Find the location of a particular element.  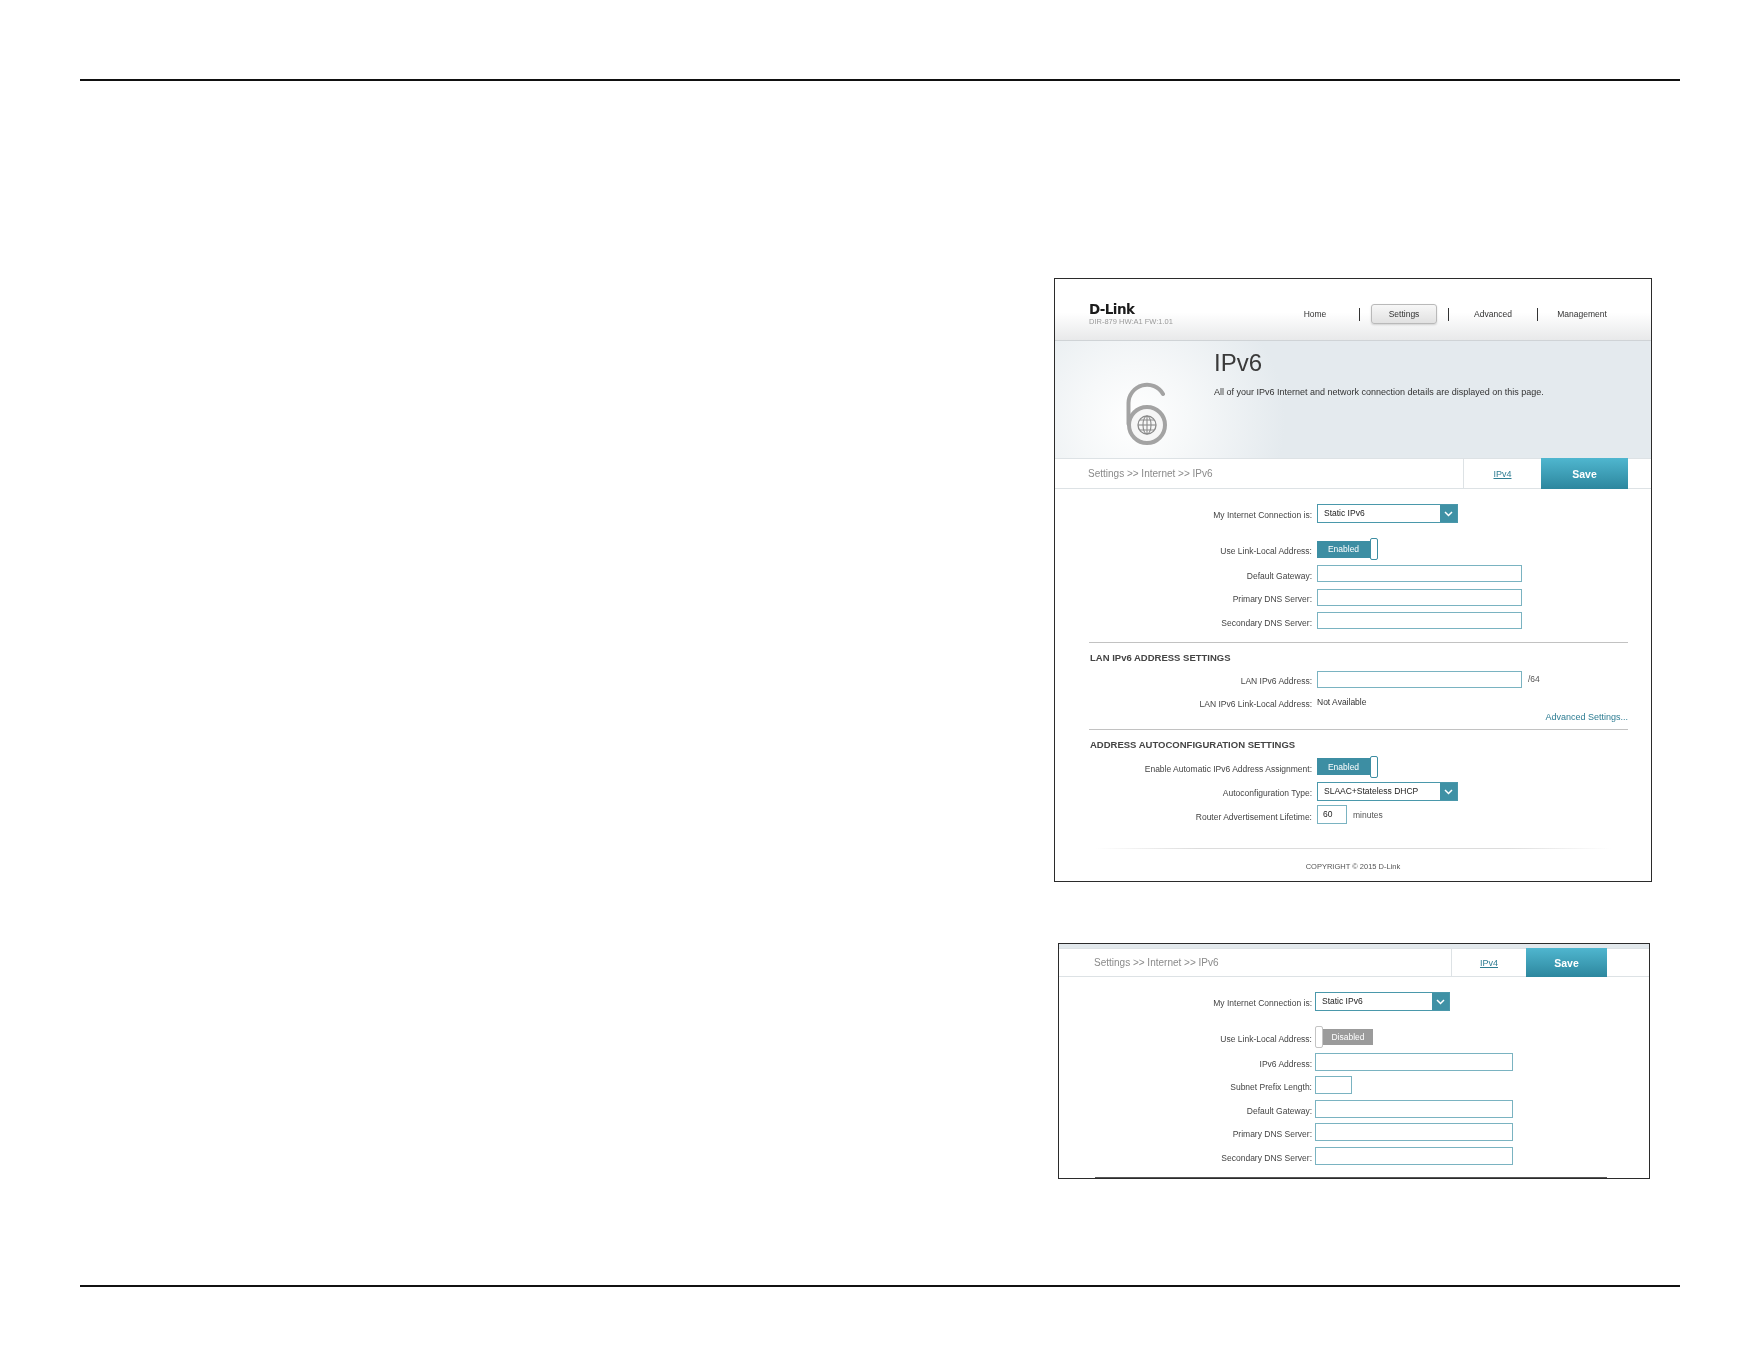

nav-tab: Management is located at coordinates (1582, 314).